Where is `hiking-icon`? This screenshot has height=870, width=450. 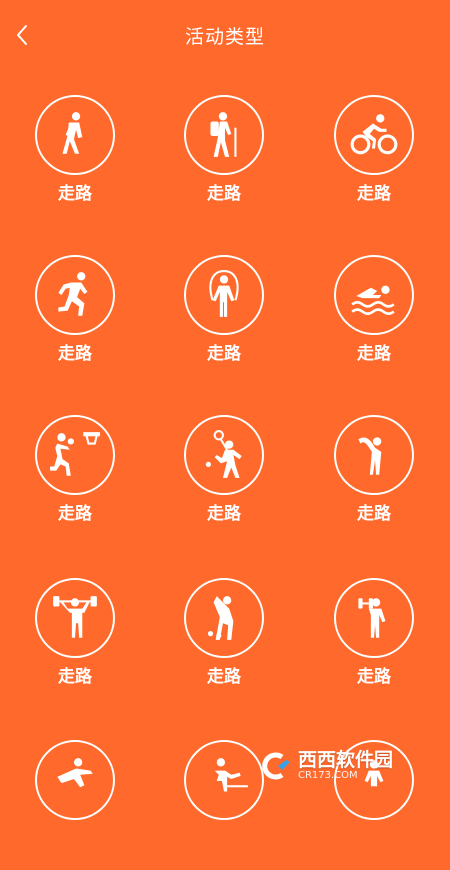 hiking-icon is located at coordinates (224, 135).